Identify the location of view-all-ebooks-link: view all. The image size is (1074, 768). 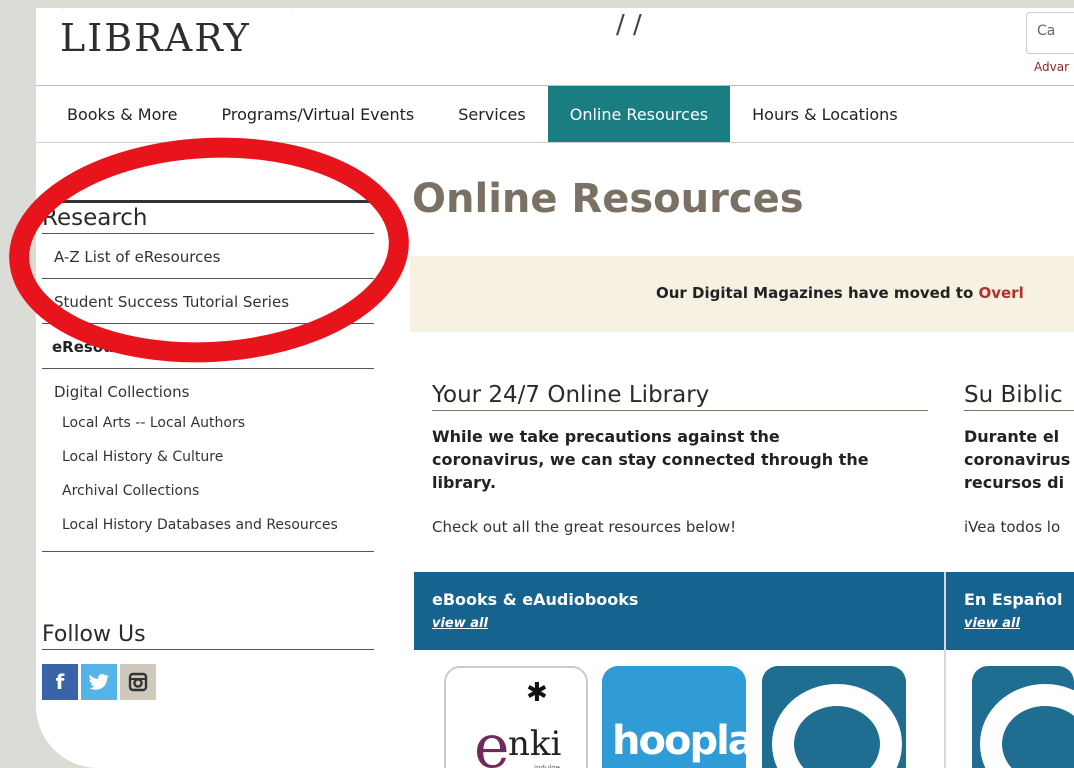
(460, 623).